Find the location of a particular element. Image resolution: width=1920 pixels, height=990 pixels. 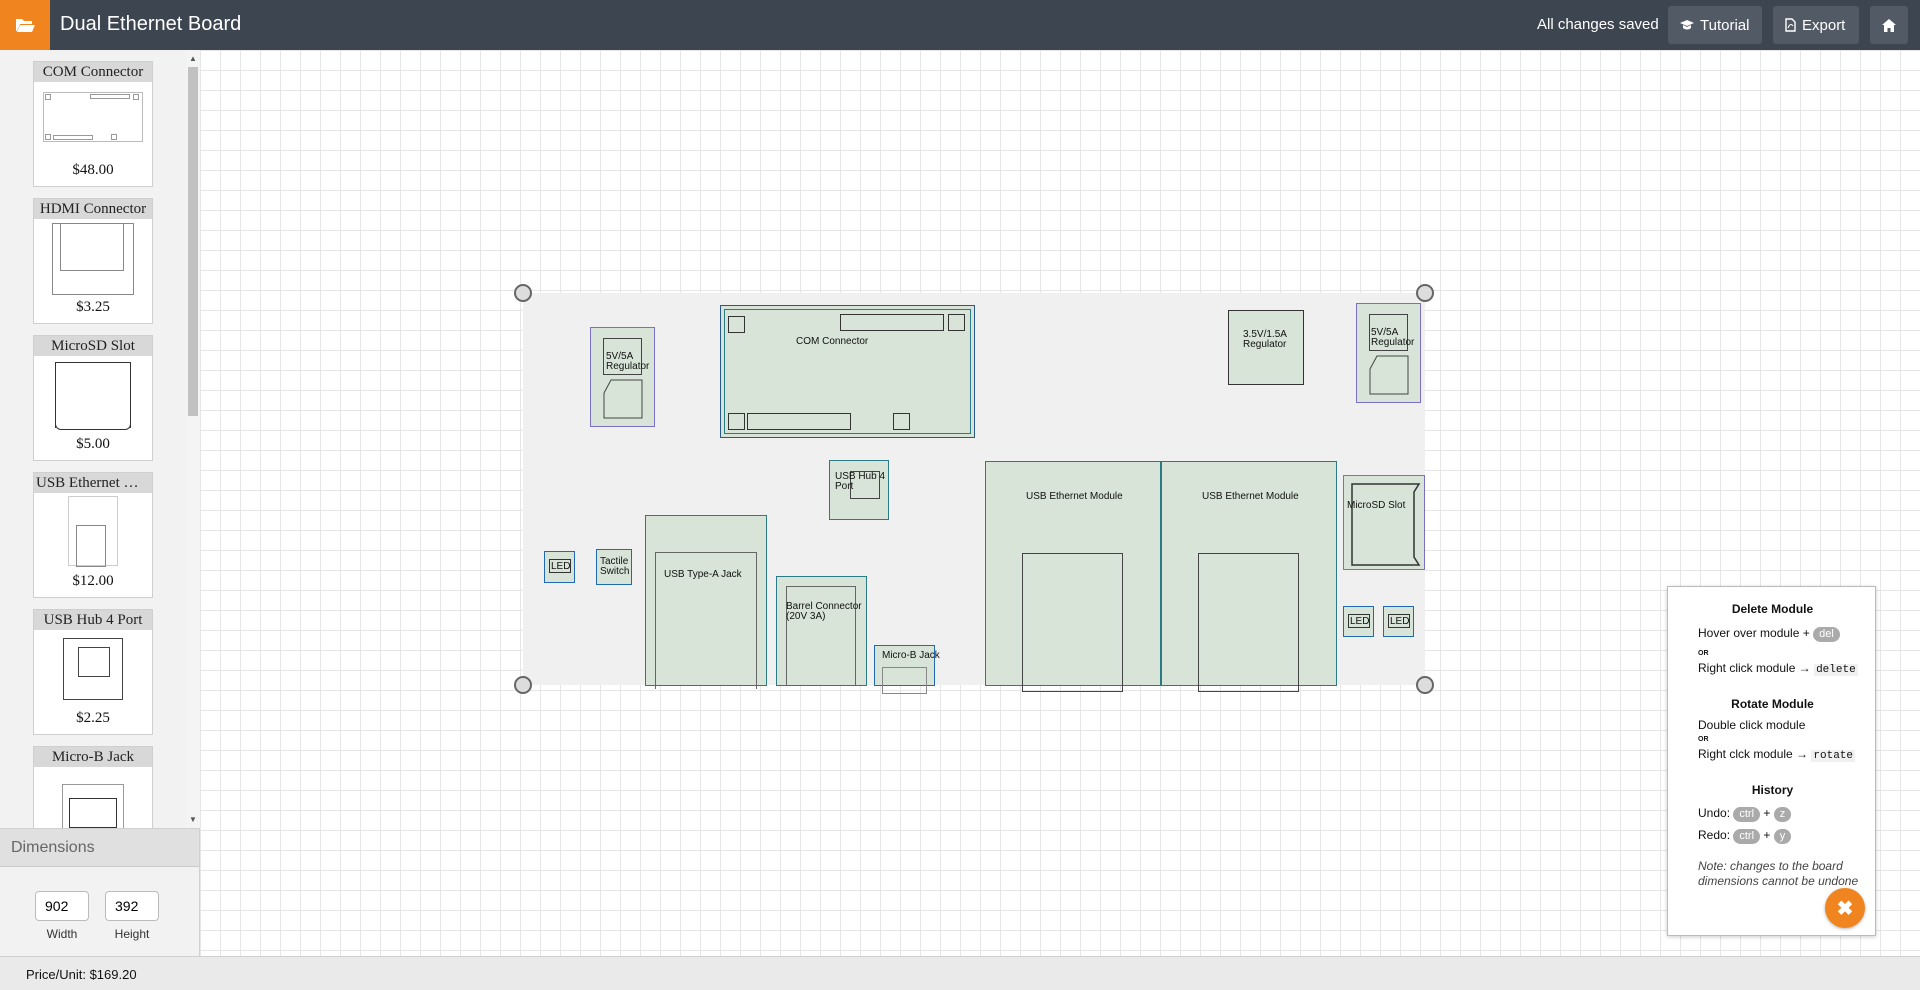

plus-sign: + is located at coordinates (1767, 835).